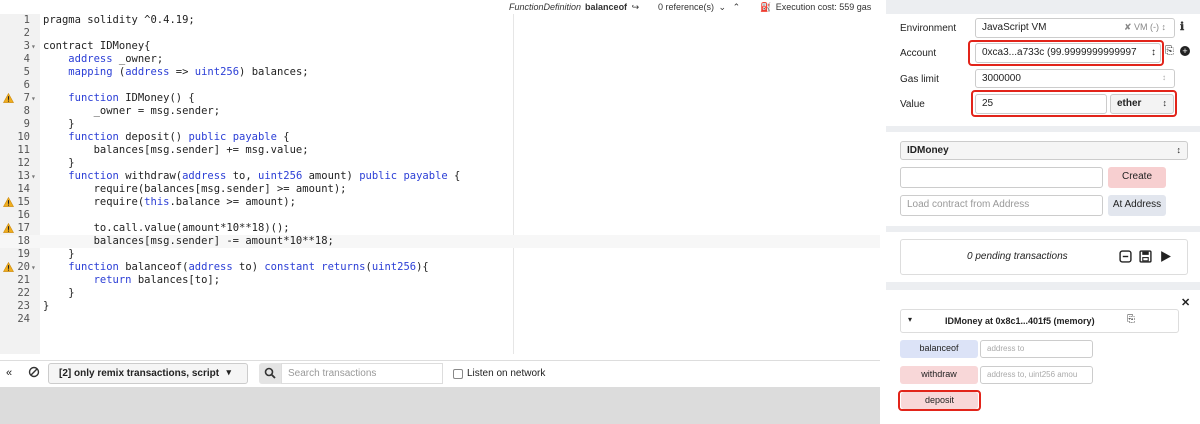 This screenshot has height=424, width=1200. Describe the element at coordinates (440, 98) in the screenshot. I see `code-line: 7 ▾ function IDMoney() {` at that location.